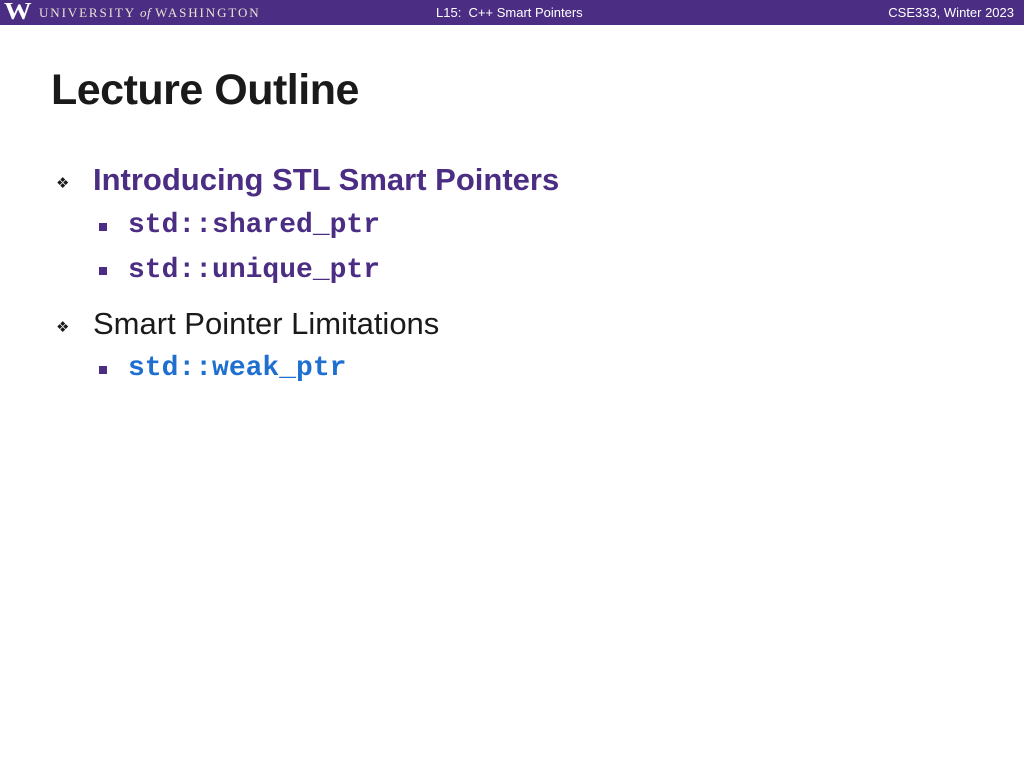 This screenshot has height=768, width=1024. Describe the element at coordinates (266, 323) in the screenshot. I see `outline-item-limitations: Smart Pointer Limitations` at that location.